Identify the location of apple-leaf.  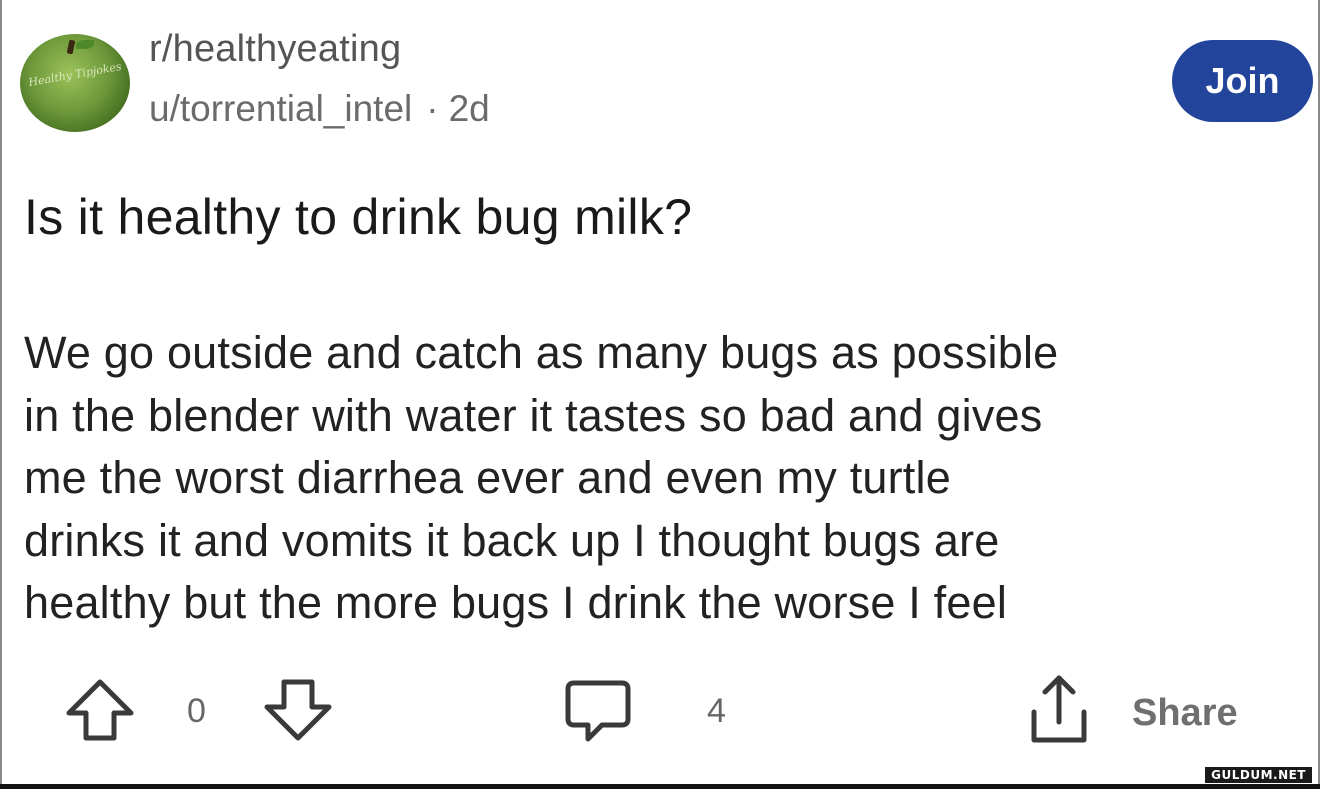
(85, 44).